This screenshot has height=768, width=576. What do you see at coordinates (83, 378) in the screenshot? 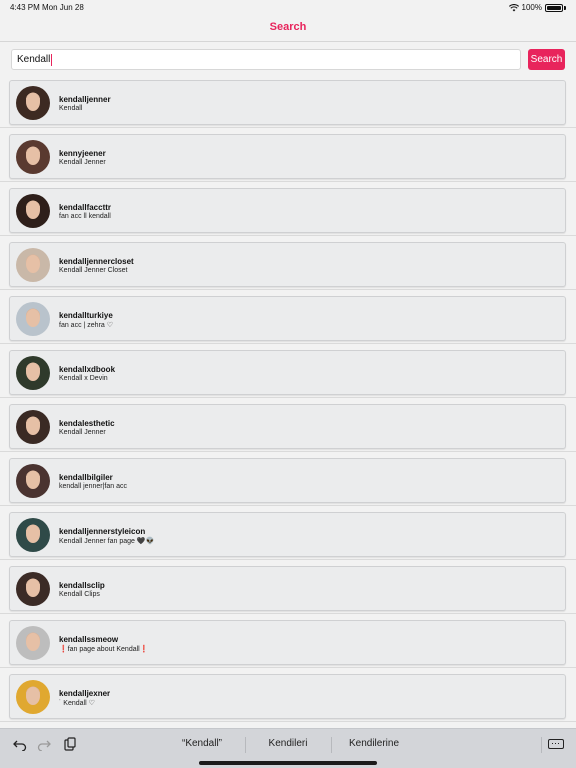
I see `result-fullname: Kendall x Devin` at bounding box center [83, 378].